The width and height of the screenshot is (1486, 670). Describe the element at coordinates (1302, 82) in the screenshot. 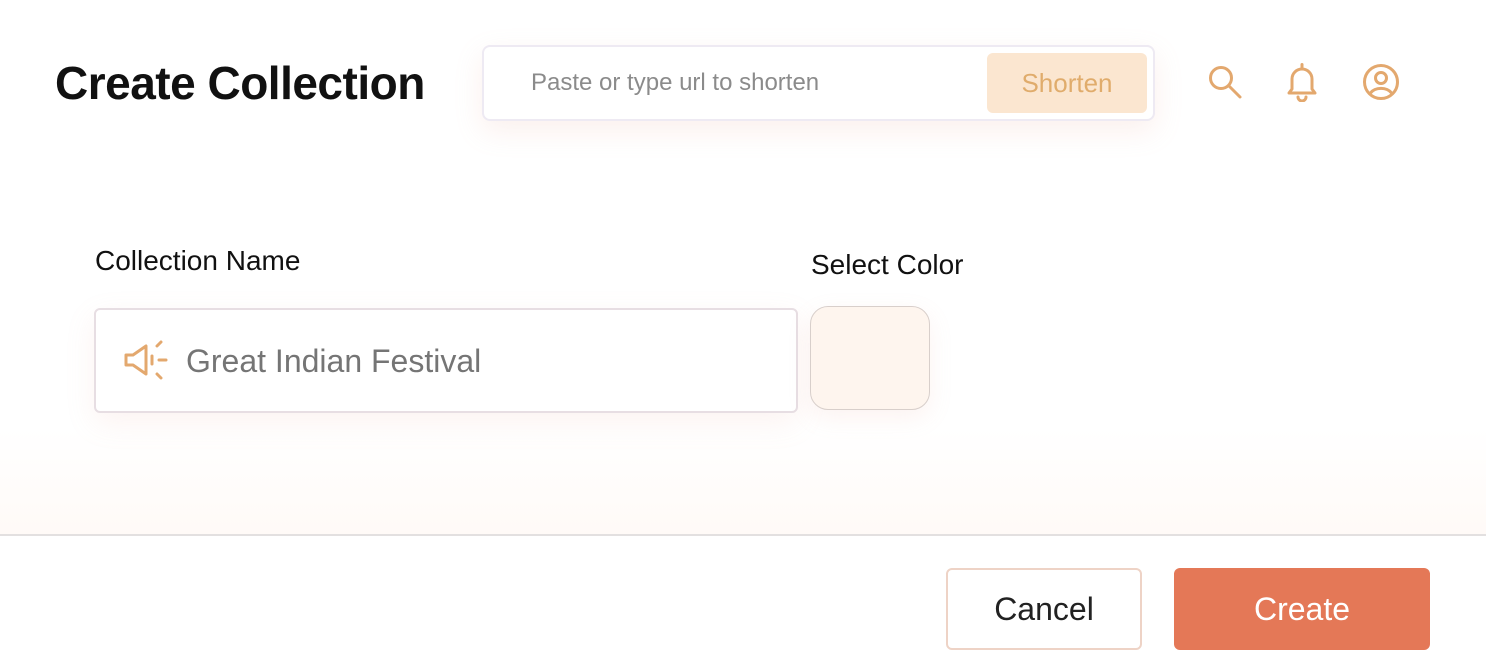

I see `bell-icon` at that location.